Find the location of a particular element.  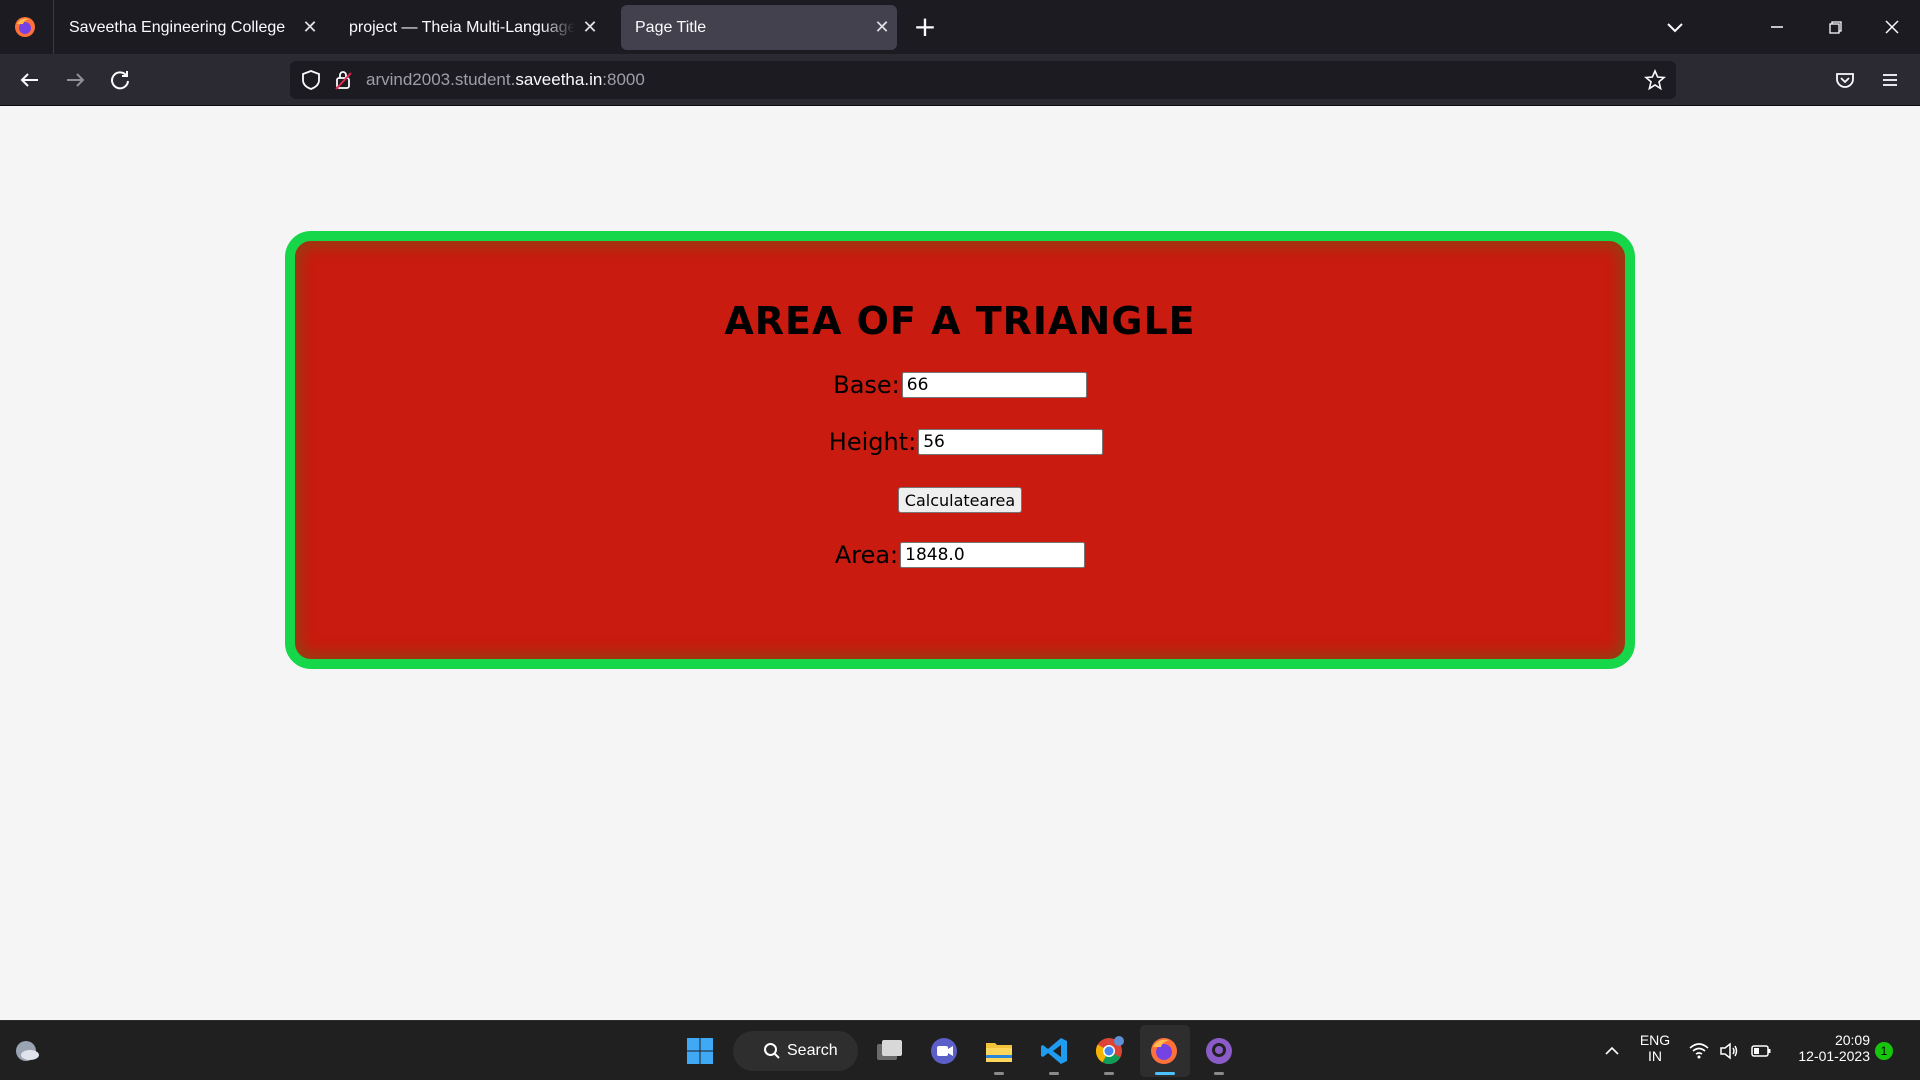

clock: 20:09 12-01-2023 is located at coordinates (1827, 1048).